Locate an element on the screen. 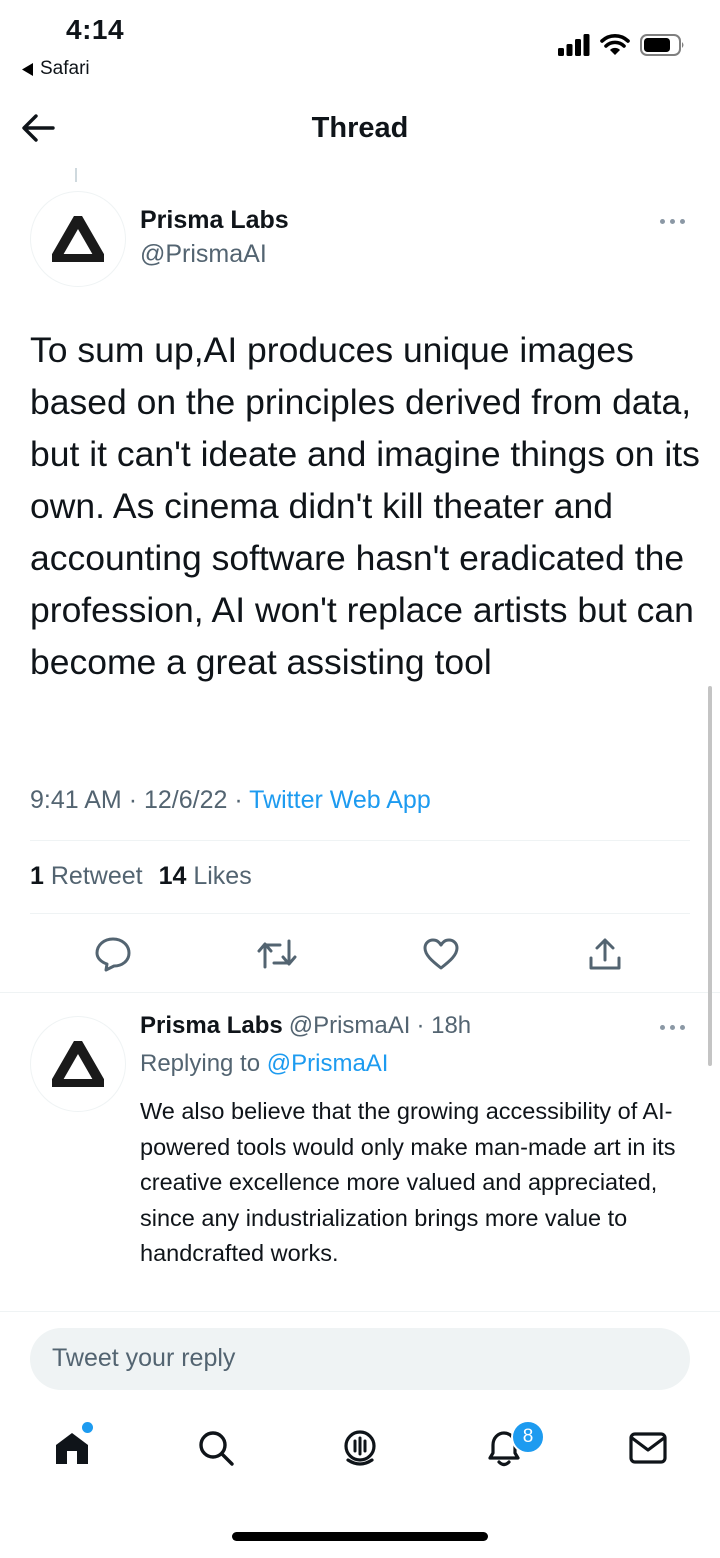  back-app-label: Safari is located at coordinates (65, 68).